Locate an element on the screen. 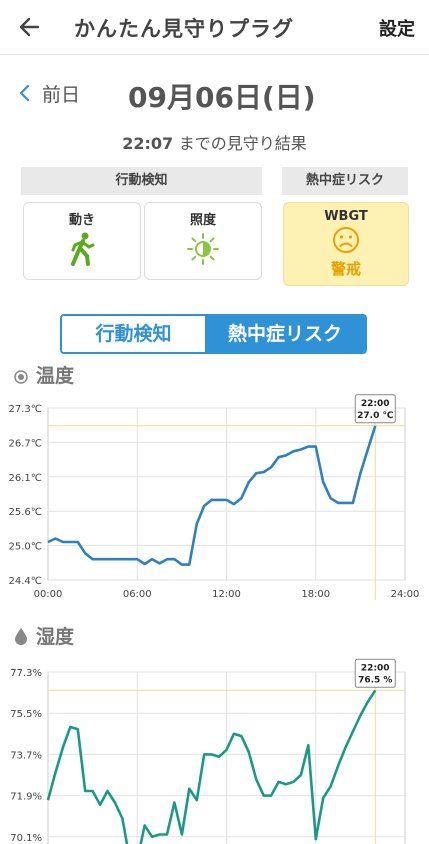 The height and width of the screenshot is (844, 429). y-tick-label: 25.0℃ is located at coordinates (26, 547).